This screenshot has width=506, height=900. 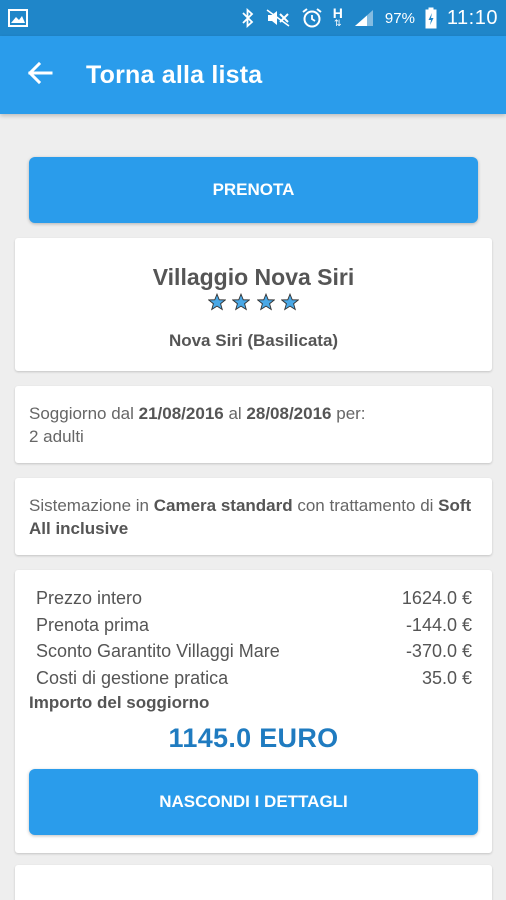 I want to click on clock: 11:10, so click(x=472, y=17).